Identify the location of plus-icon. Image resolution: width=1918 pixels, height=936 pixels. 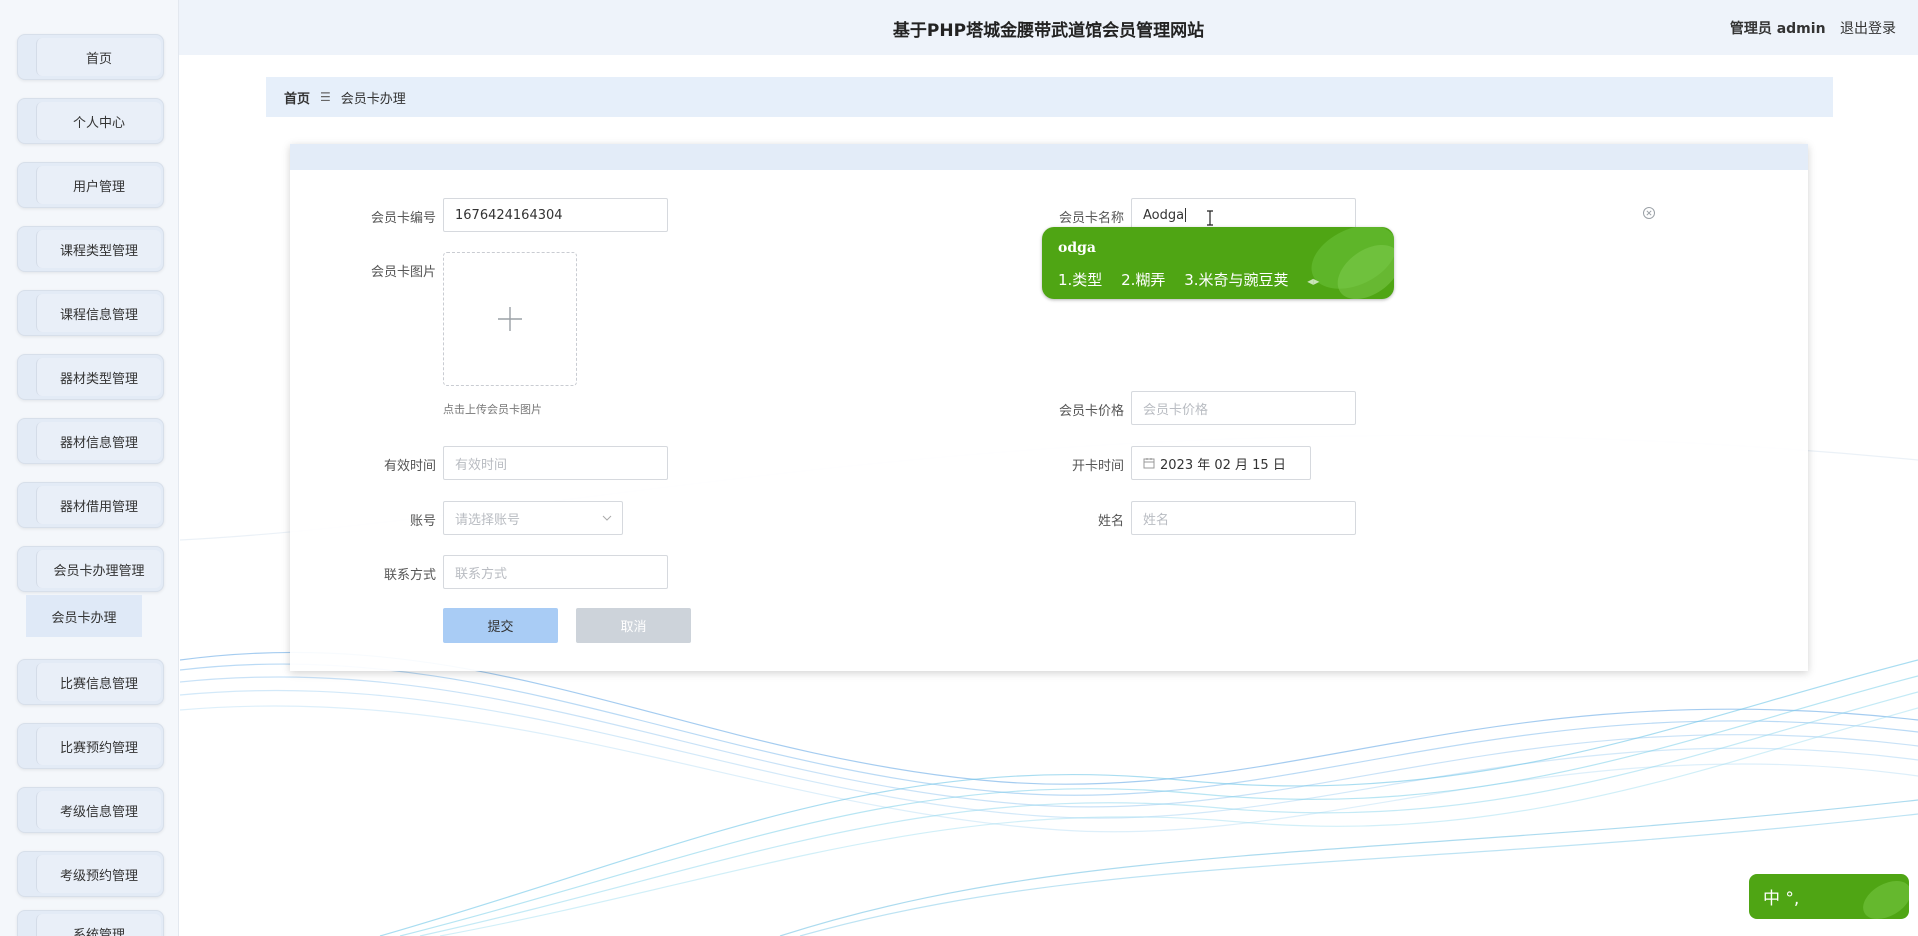
(510, 319).